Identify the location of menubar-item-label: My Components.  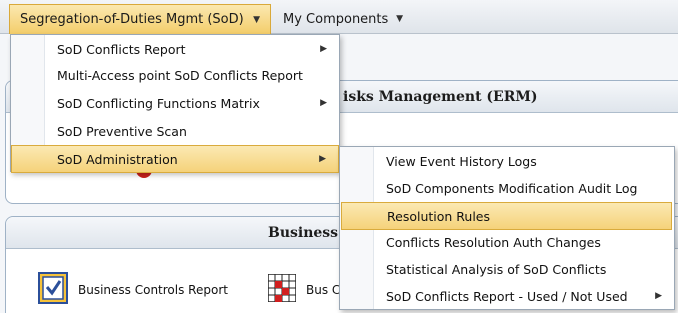
(336, 19).